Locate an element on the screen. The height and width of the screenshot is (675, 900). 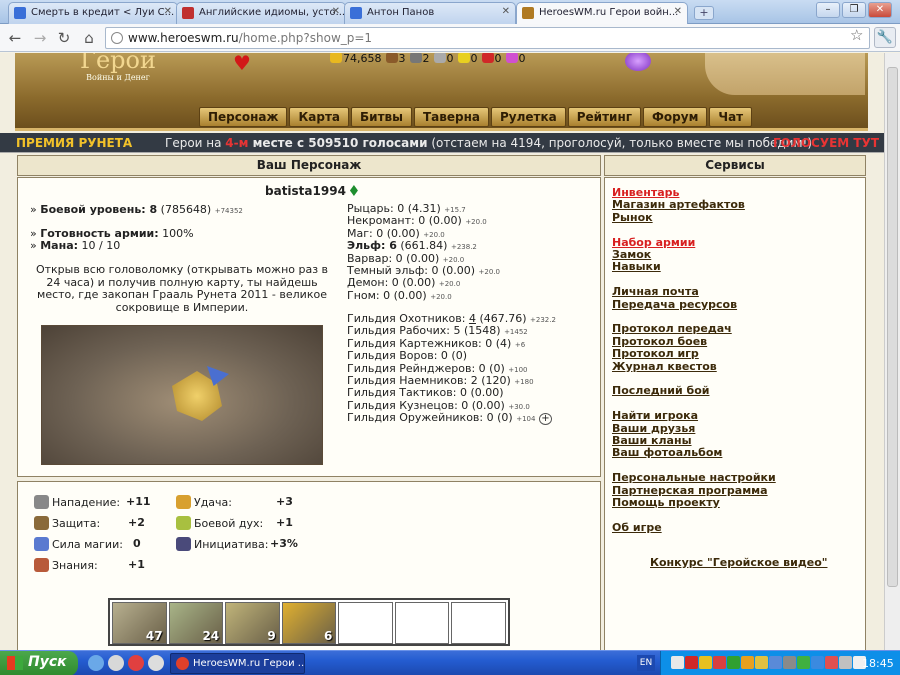
menu-item-5: Рулетка is located at coordinates (528, 117).